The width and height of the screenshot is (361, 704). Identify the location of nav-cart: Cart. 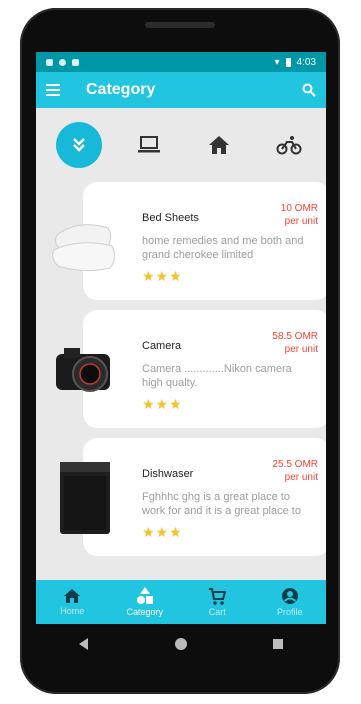
(217, 602).